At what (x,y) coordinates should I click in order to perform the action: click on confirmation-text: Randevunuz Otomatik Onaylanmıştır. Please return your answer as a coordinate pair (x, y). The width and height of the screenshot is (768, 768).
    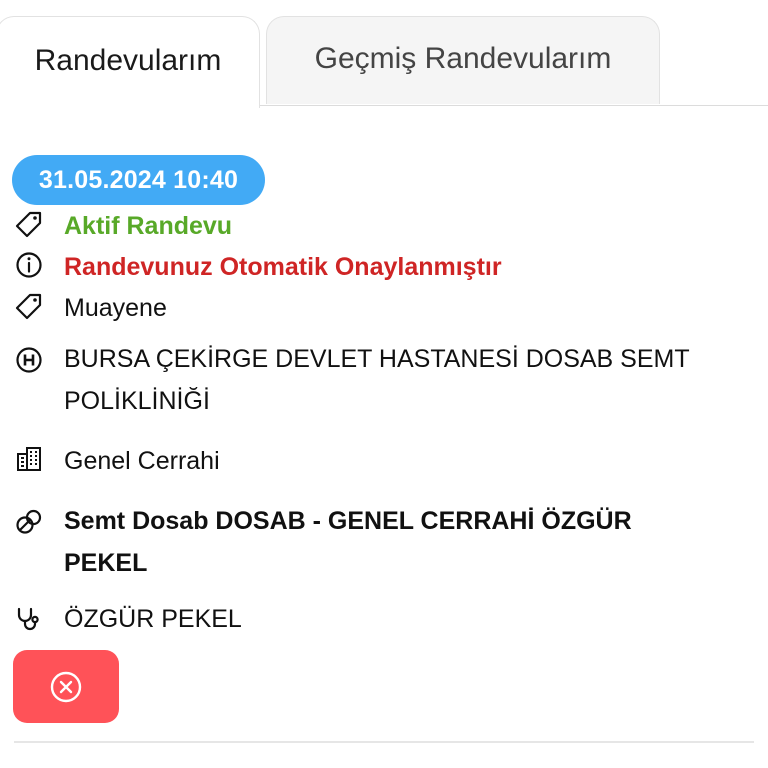
    Looking at the image, I should click on (283, 267).